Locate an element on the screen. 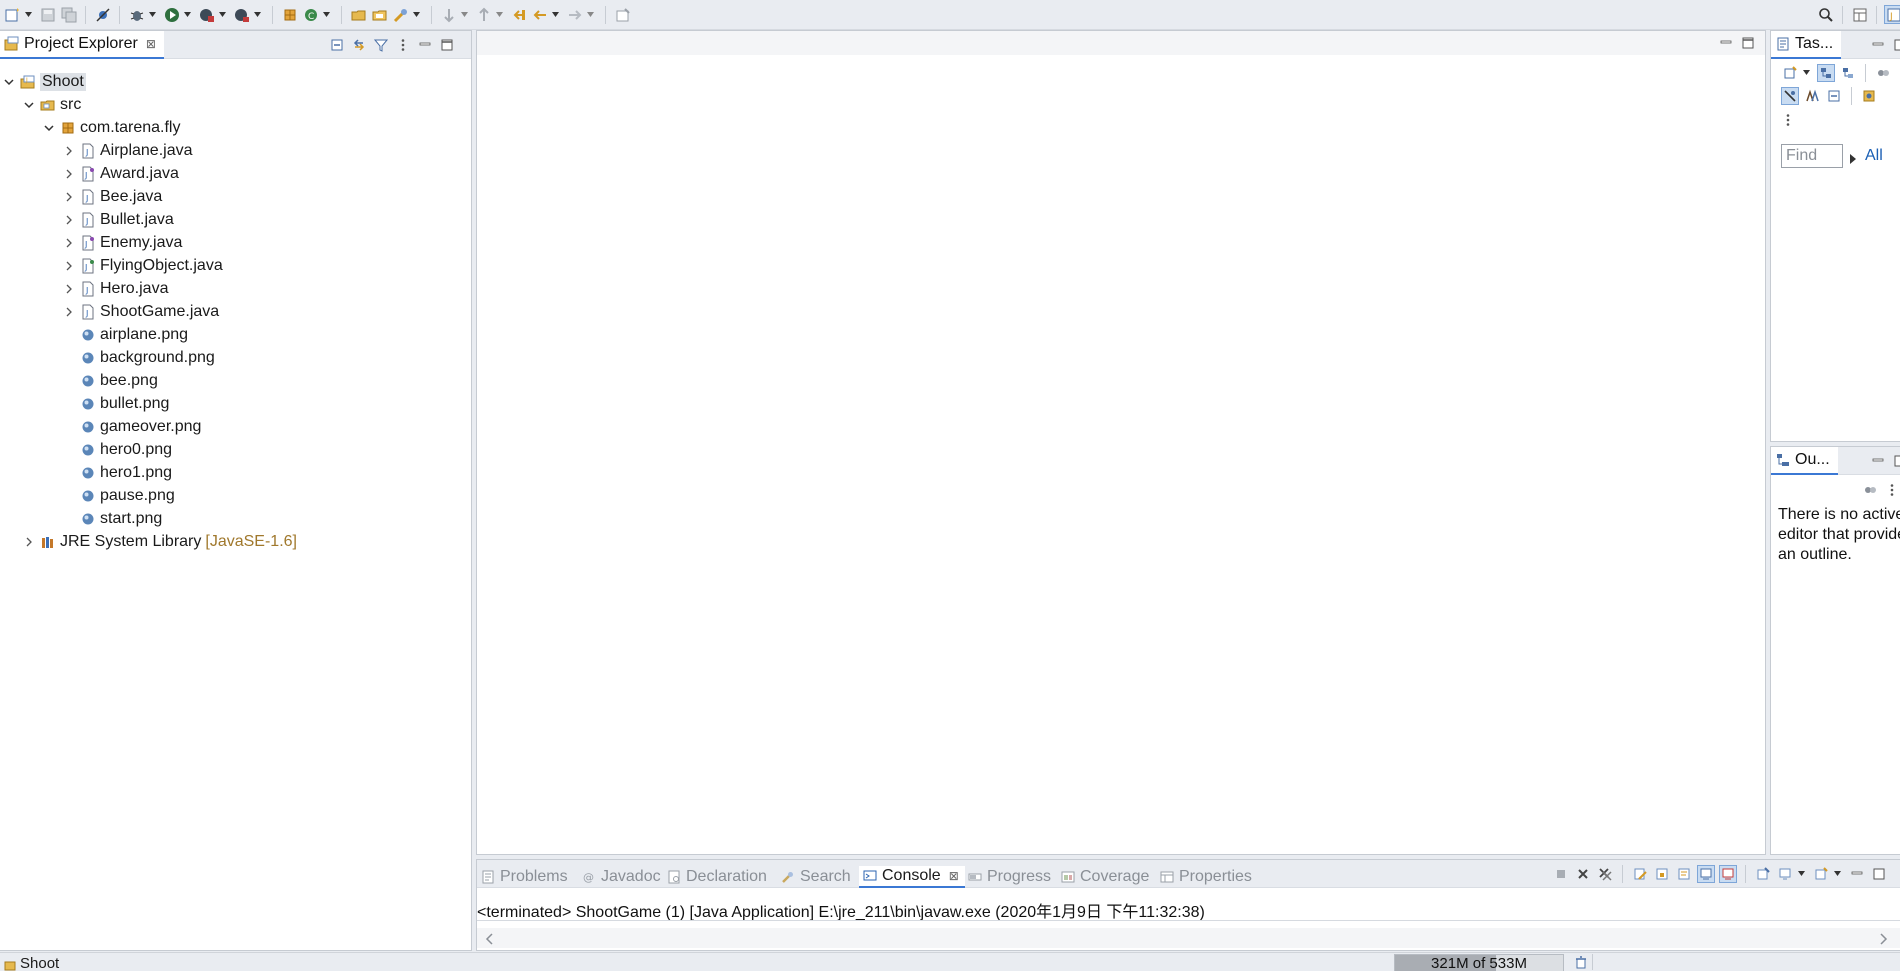 Image resolution: width=1900 pixels, height=971 pixels. new-wizard-icon is located at coordinates (12, 14).